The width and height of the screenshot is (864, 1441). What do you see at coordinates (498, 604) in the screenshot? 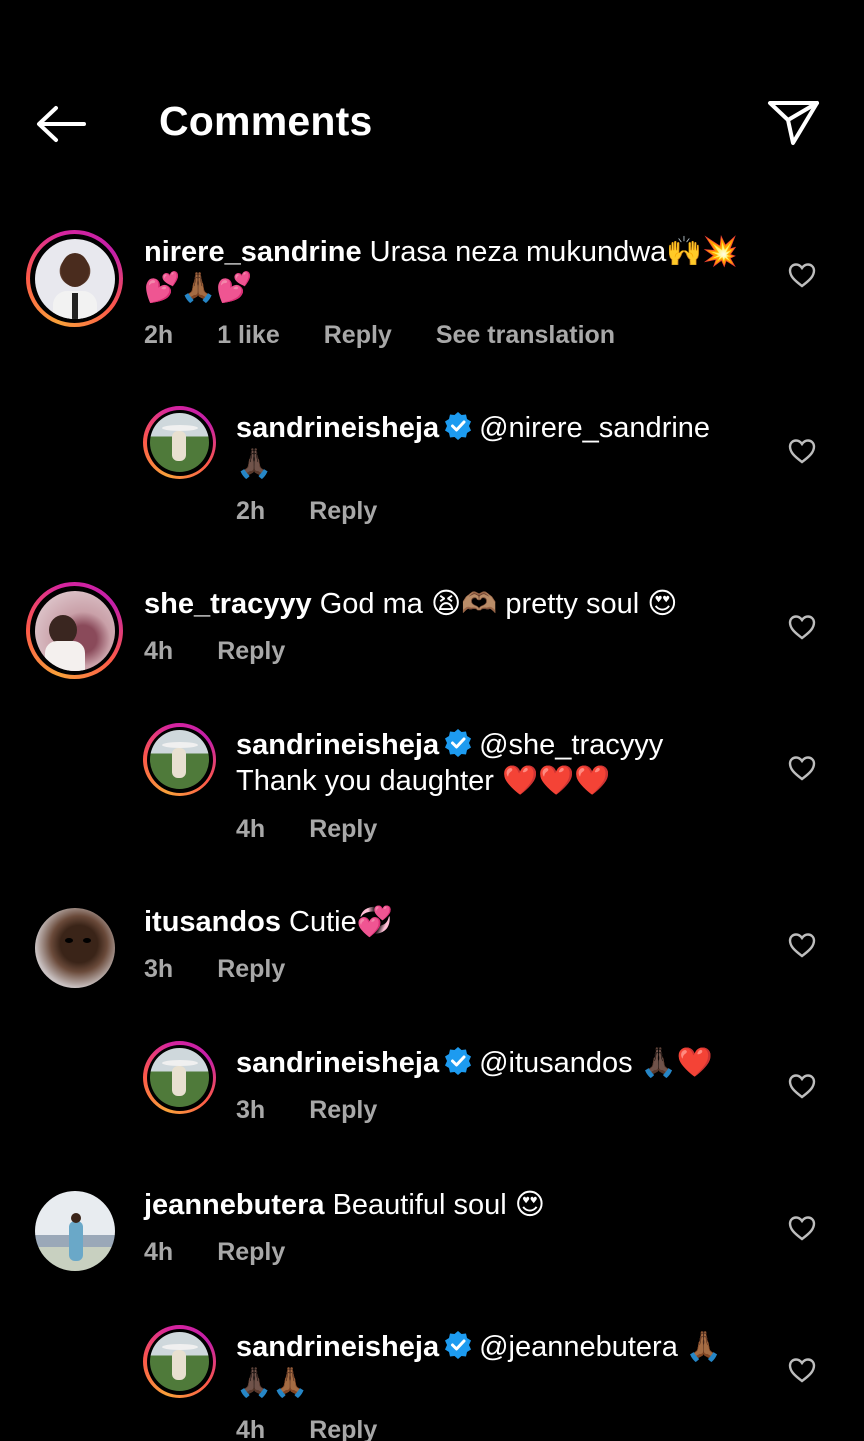
I see `comment-text: God ma 😫🫶🏽 pretty soul 😍` at bounding box center [498, 604].